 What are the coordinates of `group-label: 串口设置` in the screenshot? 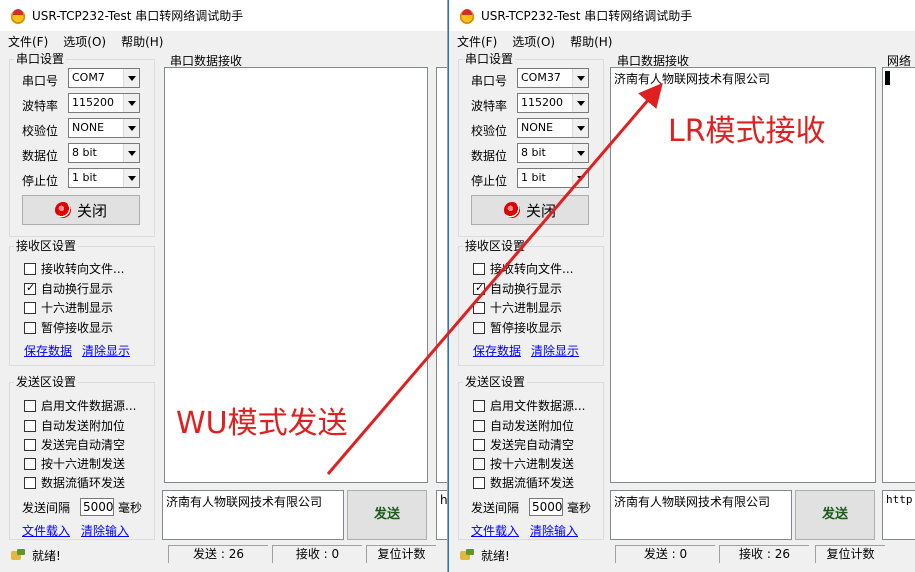 It's located at (40, 59).